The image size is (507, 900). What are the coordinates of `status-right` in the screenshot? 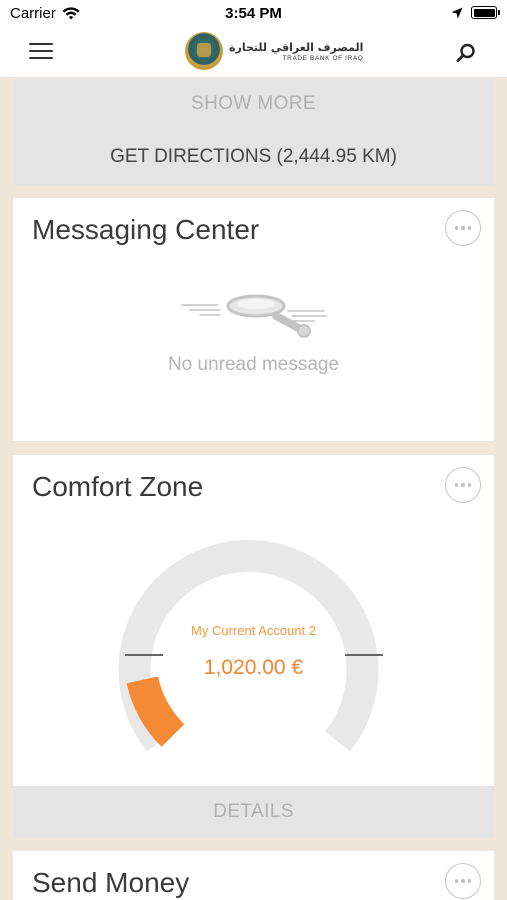 It's located at (475, 12).